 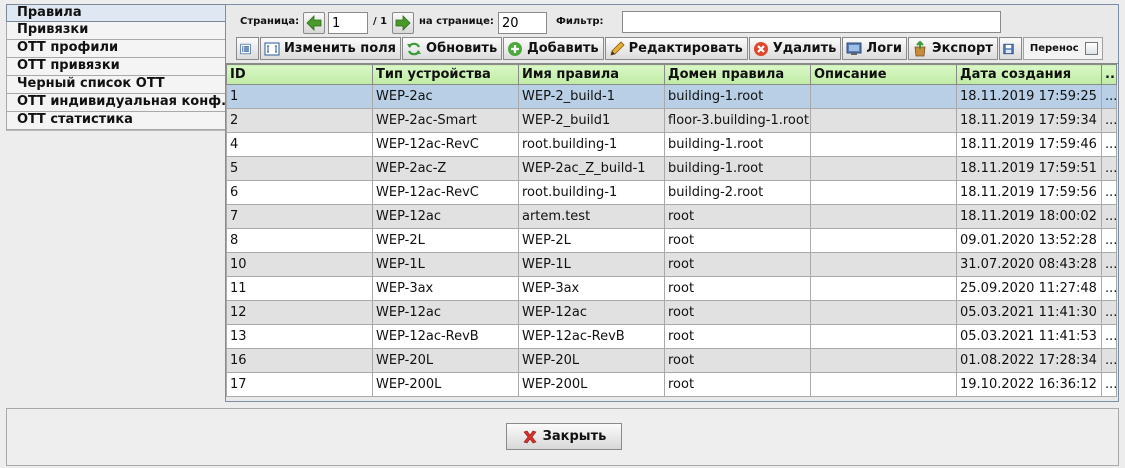 I want to click on fields-icon, so click(x=272, y=48).